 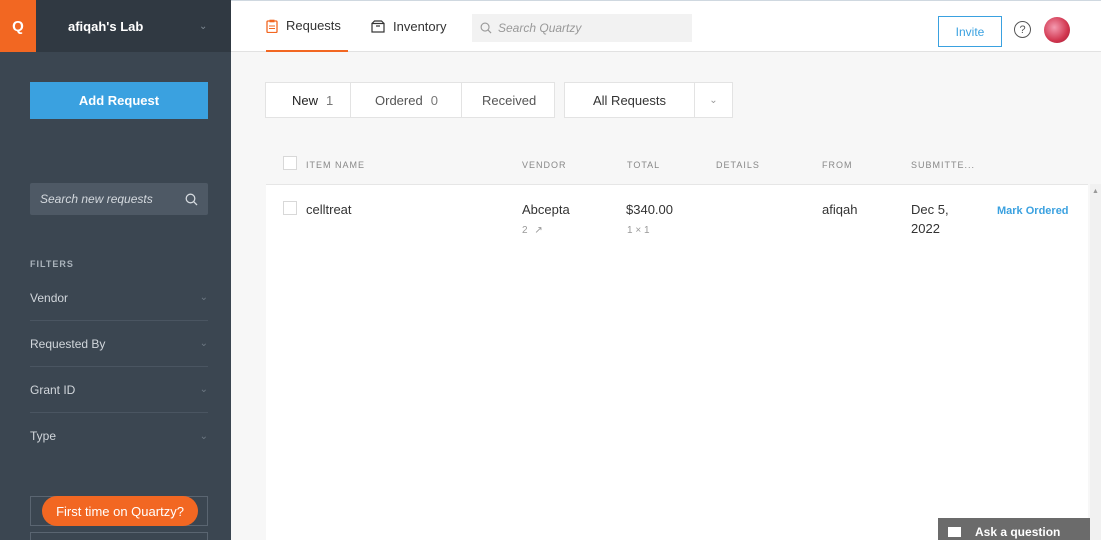 What do you see at coordinates (1095, 191) in the screenshot?
I see `scroll-up-icon: ▲` at bounding box center [1095, 191].